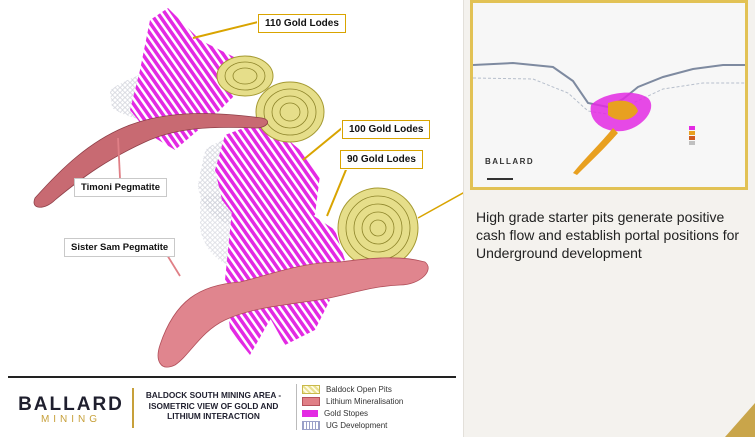  Describe the element at coordinates (120, 247) in the screenshot. I see `label-sister-sam-pegmatite: Sister Sam Pegmatite` at that location.